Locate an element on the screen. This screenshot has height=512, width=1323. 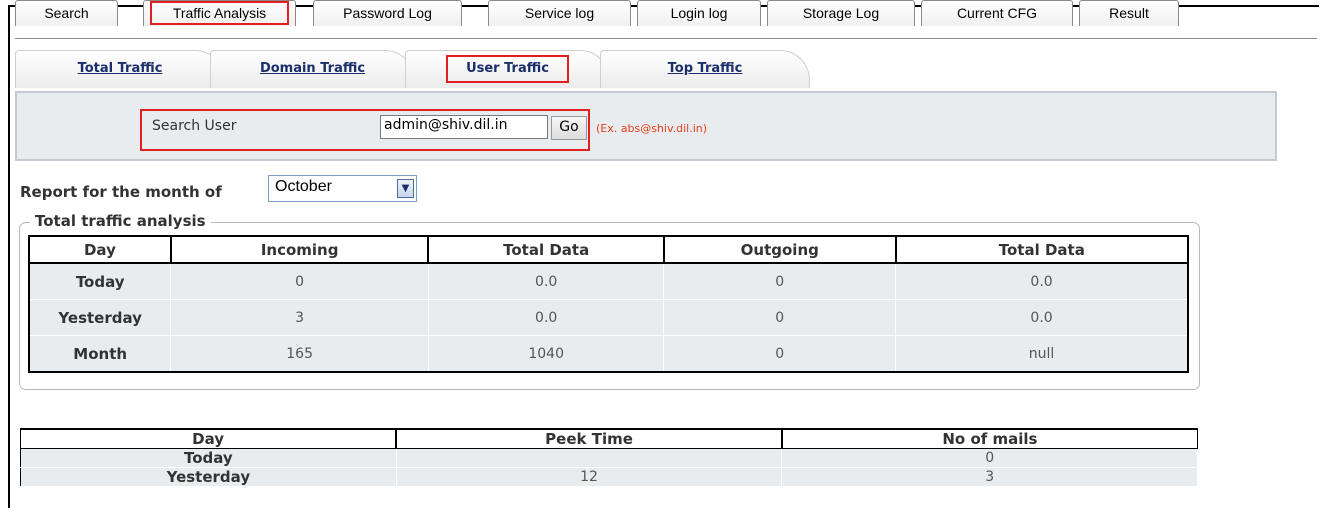
tab-login-log: Login log is located at coordinates (699, 13).